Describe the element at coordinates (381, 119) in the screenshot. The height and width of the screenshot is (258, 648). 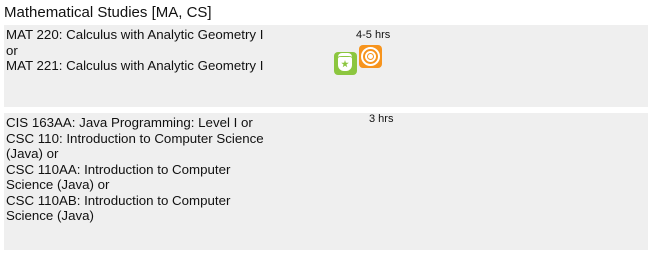
I see `credit-hours: 3 hrs` at that location.